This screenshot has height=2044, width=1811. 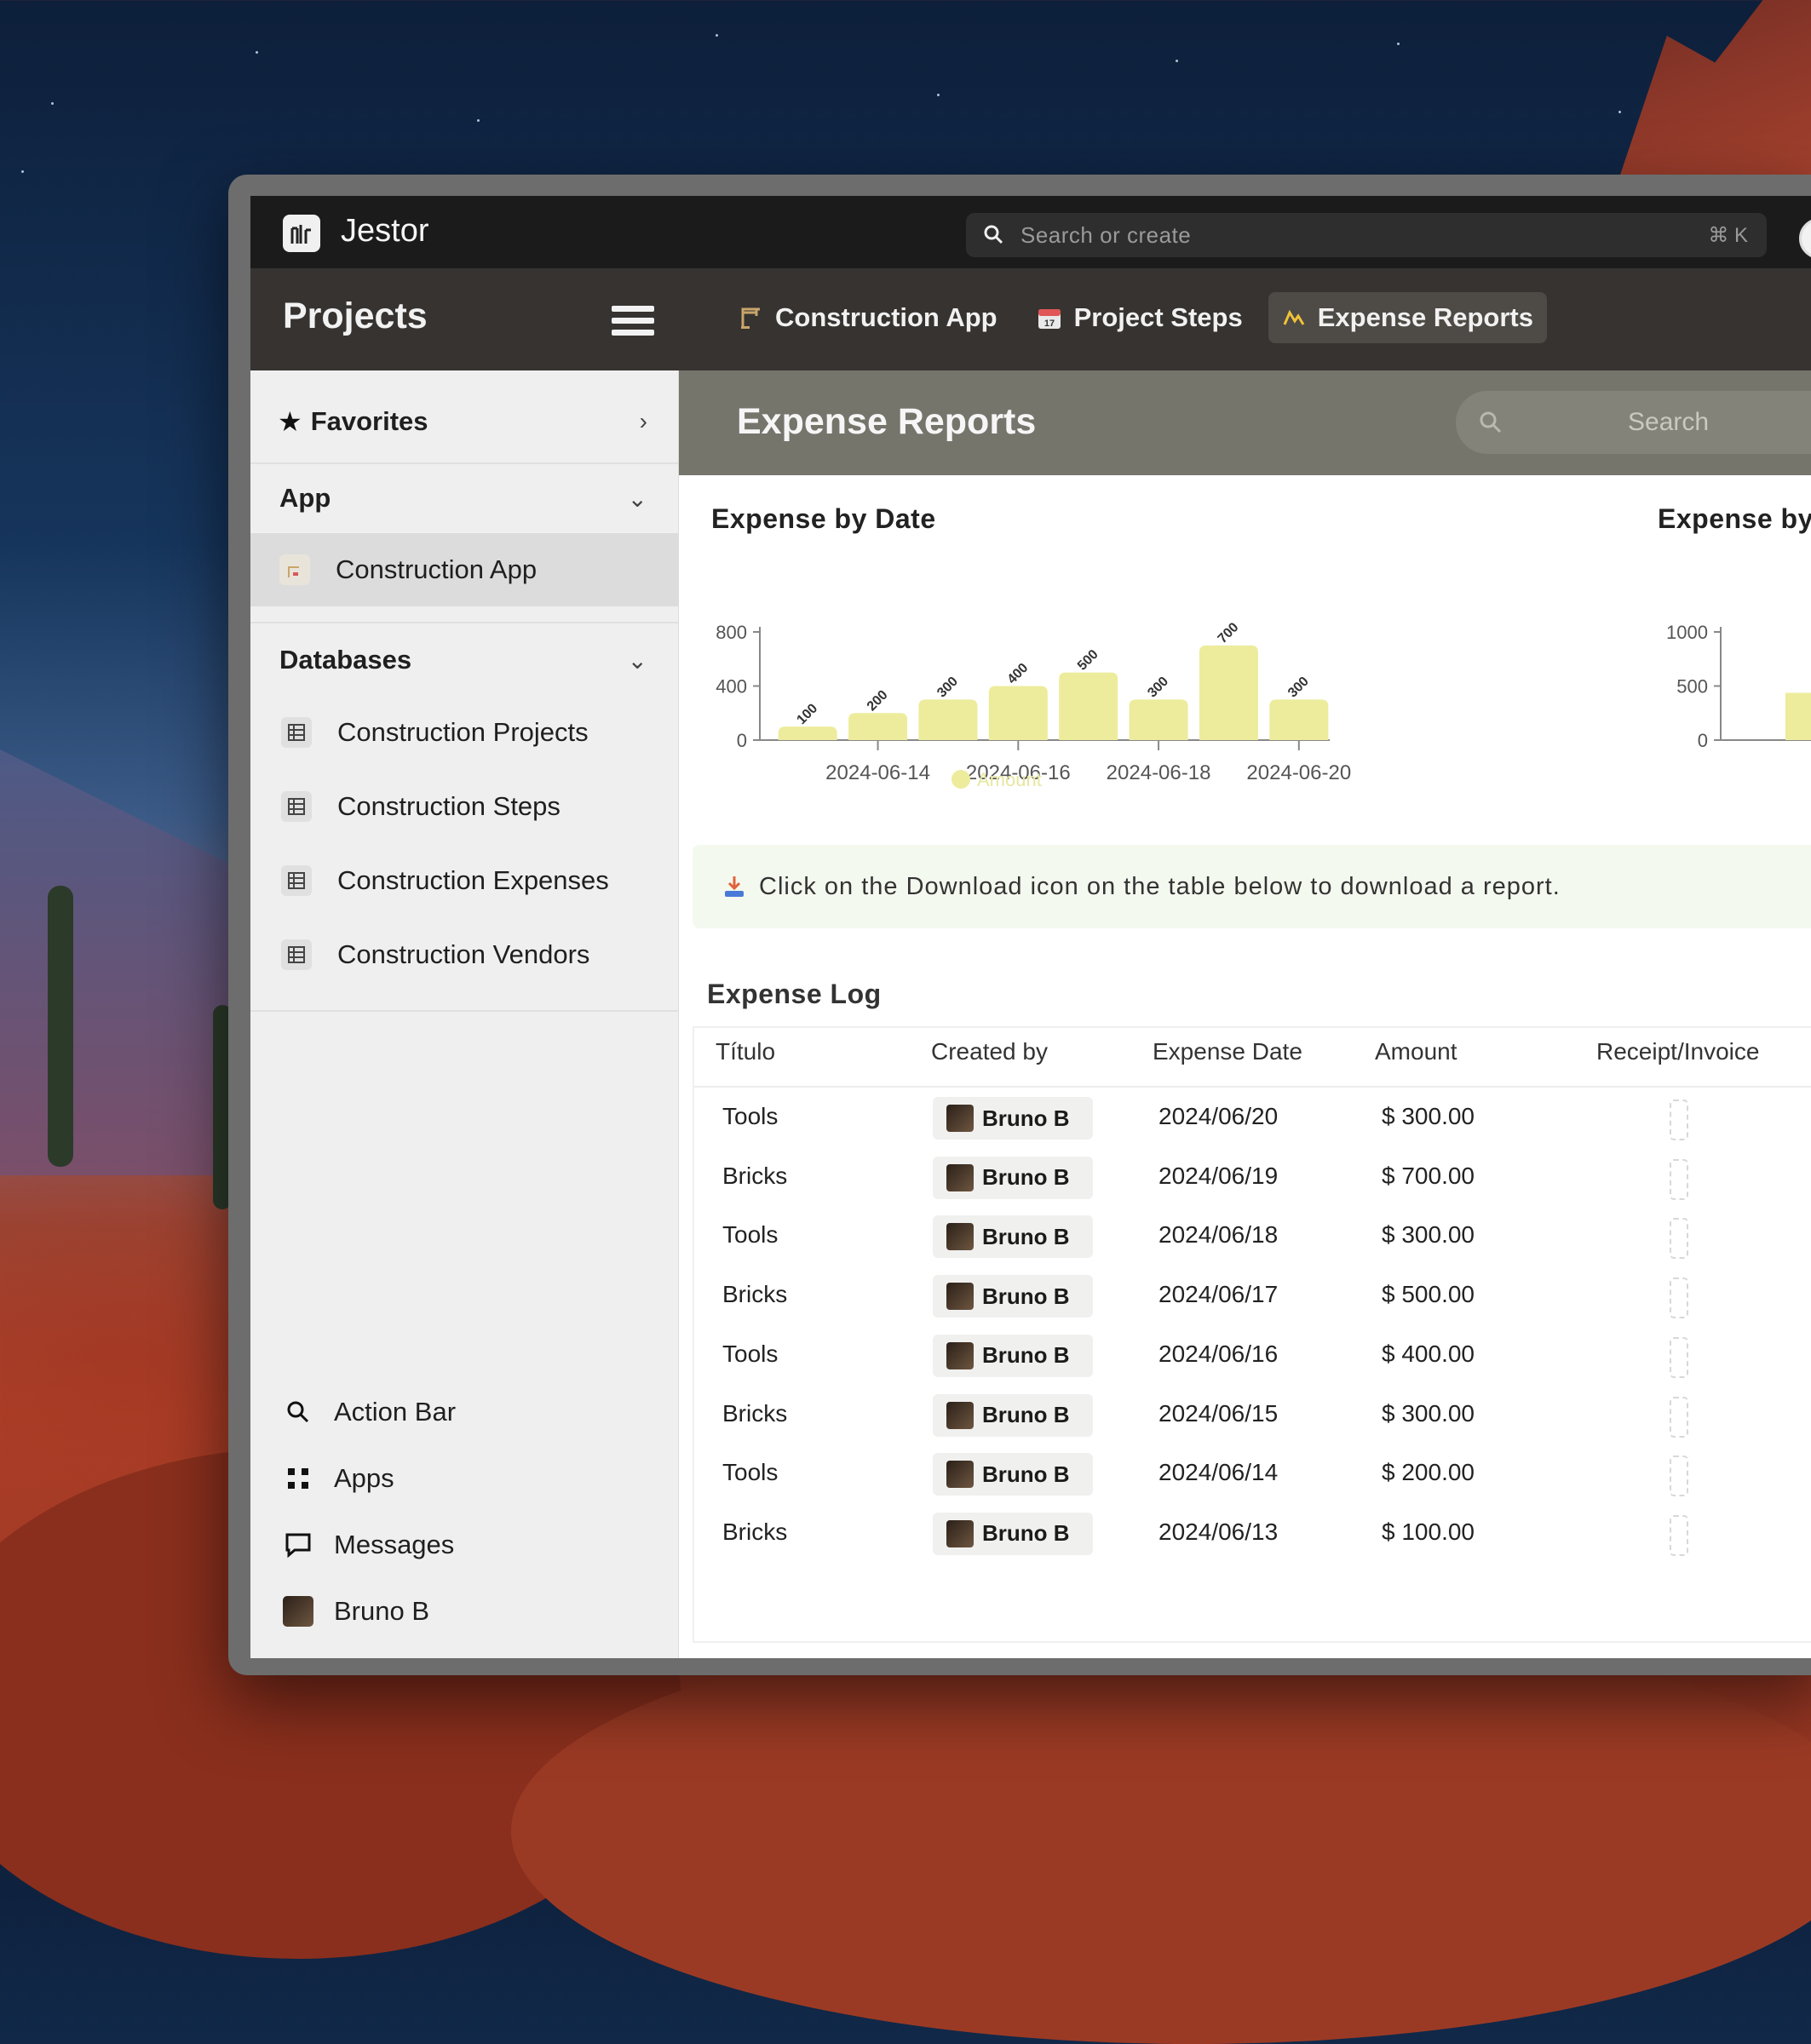 I want to click on tab-label: Expense Reports, so click(x=1425, y=317).